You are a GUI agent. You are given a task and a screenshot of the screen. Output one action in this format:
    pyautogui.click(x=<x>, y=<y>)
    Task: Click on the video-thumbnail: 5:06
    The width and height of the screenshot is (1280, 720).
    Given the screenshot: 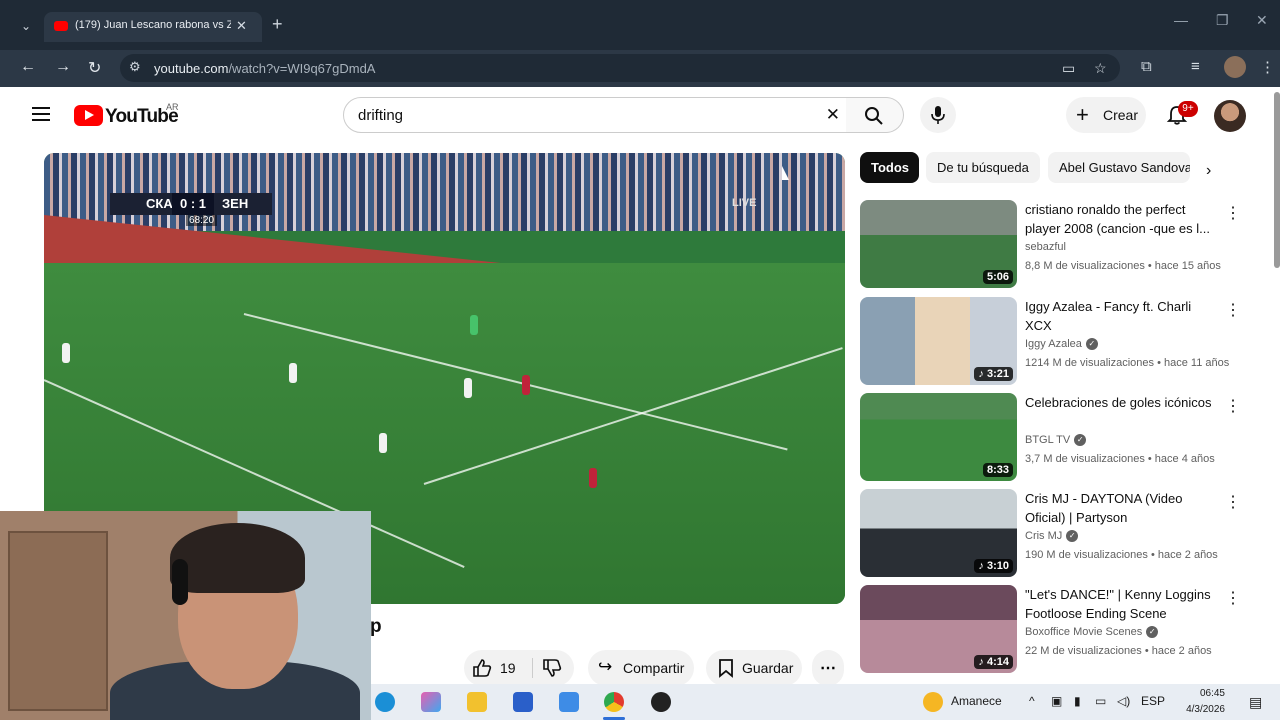 What is the action you would take?
    pyautogui.click(x=938, y=244)
    